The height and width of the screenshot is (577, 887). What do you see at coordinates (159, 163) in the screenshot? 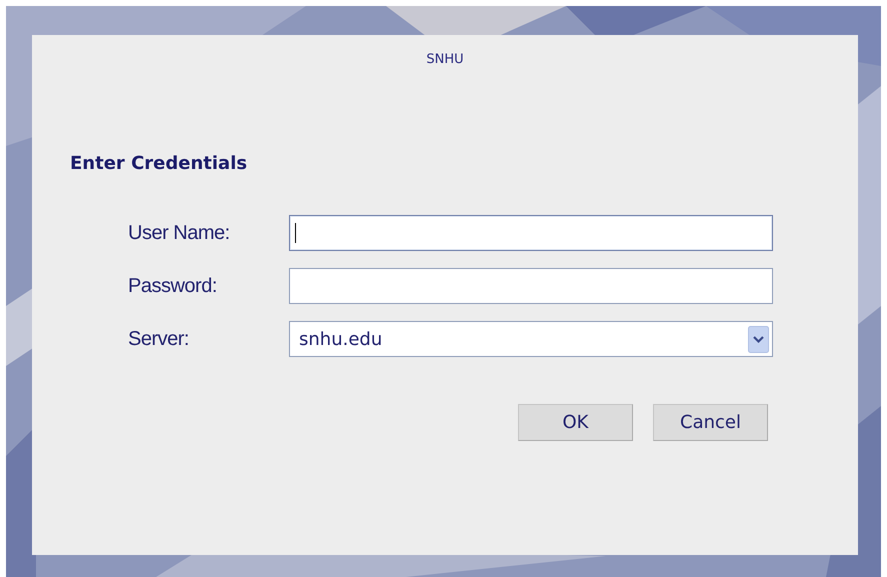
I see `dialog-title: Enter Credentials` at bounding box center [159, 163].